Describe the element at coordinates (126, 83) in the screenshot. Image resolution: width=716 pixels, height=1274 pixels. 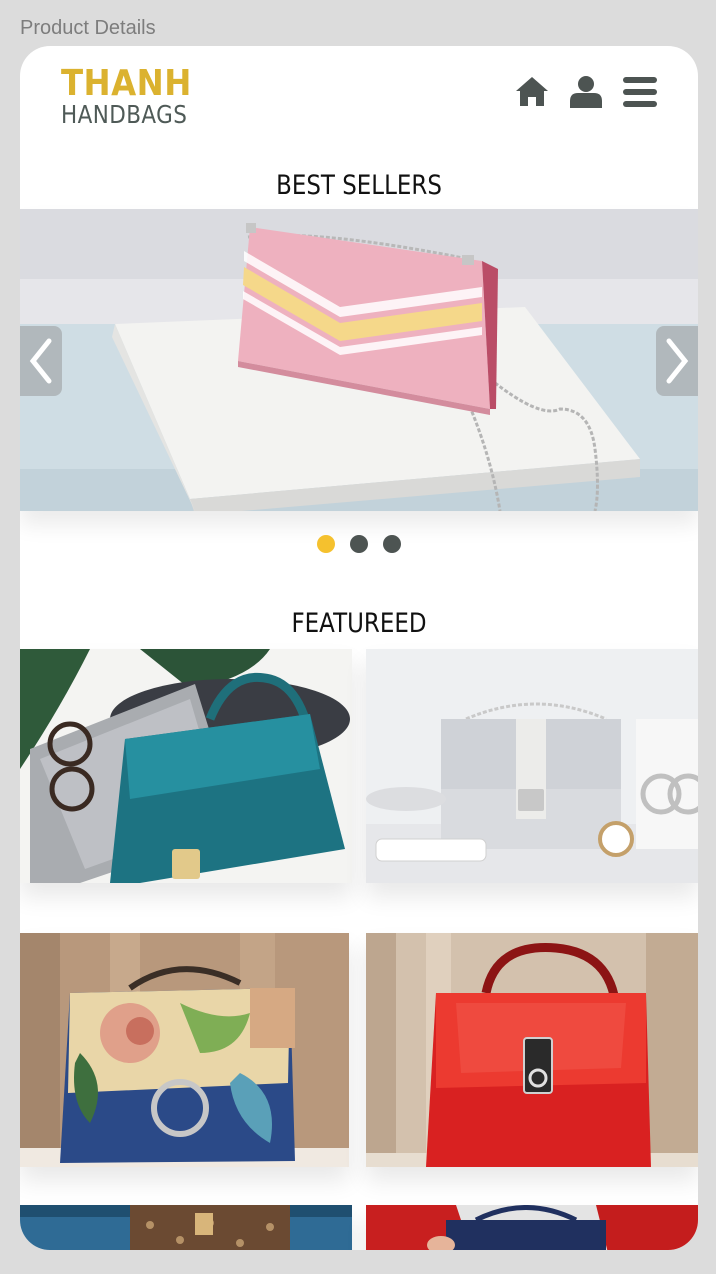
I see `logo-name-top: THANH` at that location.